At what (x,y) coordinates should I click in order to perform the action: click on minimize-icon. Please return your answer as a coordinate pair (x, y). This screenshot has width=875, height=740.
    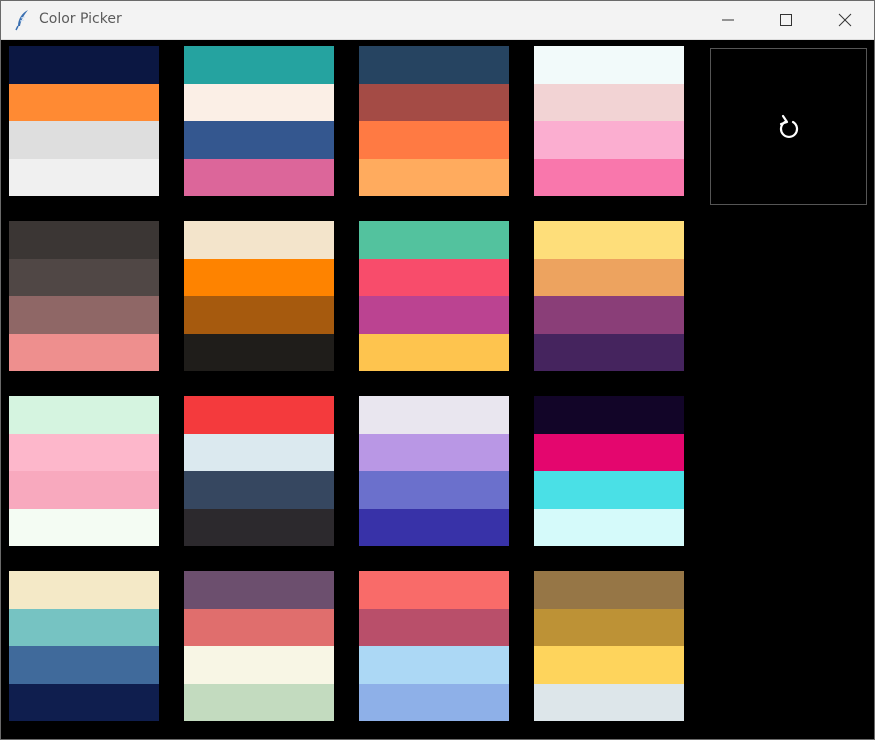
    Looking at the image, I should click on (728, 20).